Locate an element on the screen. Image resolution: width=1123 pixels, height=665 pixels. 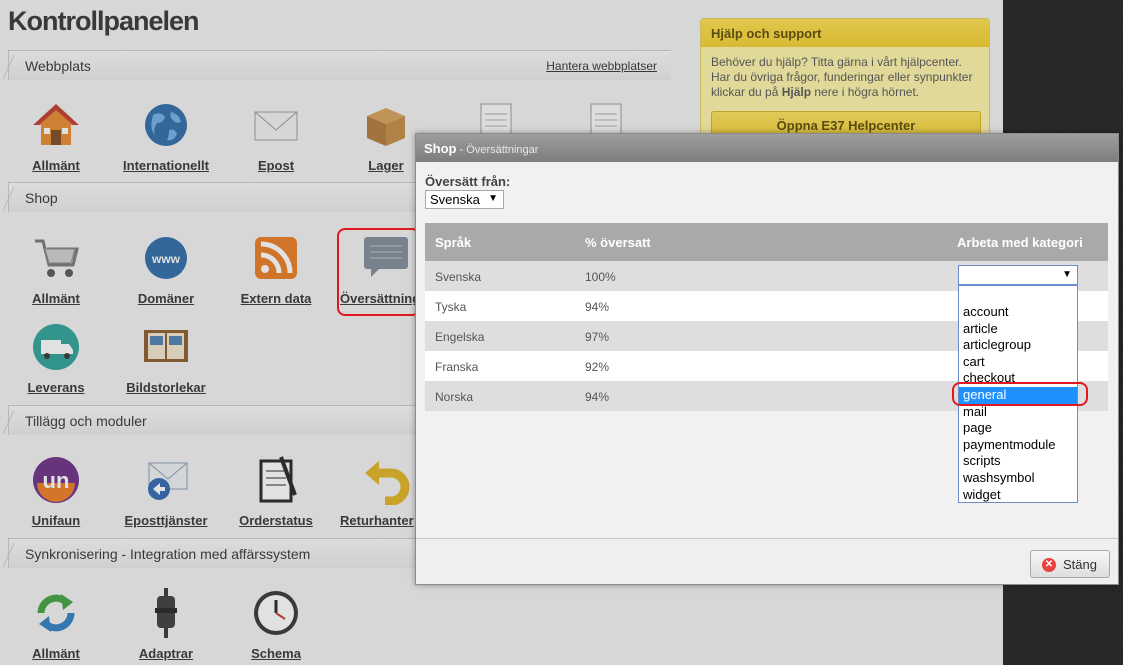
category-option: page is located at coordinates (1018, 428).